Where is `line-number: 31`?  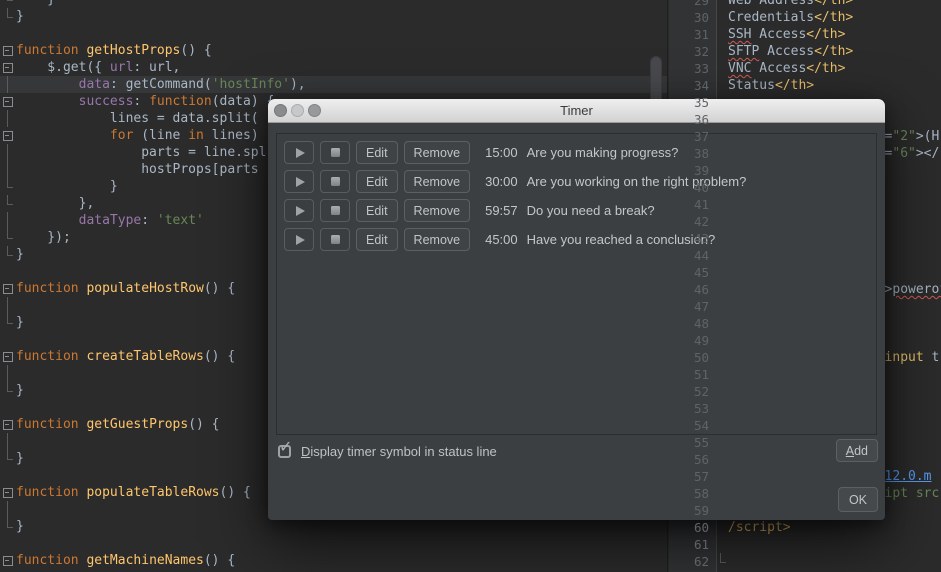
line-number: 31 is located at coordinates (701, 34).